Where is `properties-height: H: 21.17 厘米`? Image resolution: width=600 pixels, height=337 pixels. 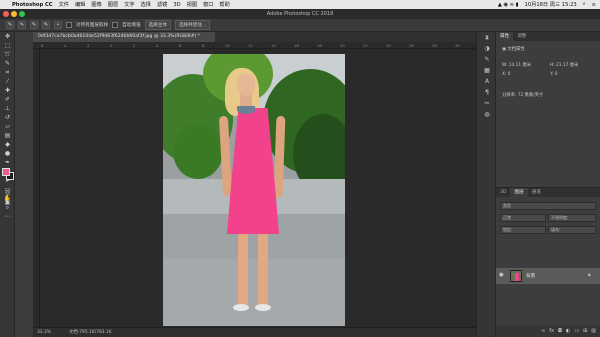 properties-height: H: 21.17 厘米 is located at coordinates (564, 65).